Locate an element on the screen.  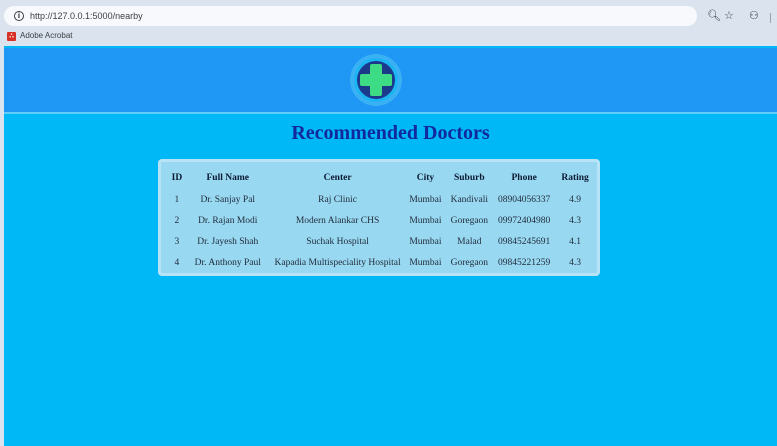
toolbar-divider is located at coordinates (770, 18).